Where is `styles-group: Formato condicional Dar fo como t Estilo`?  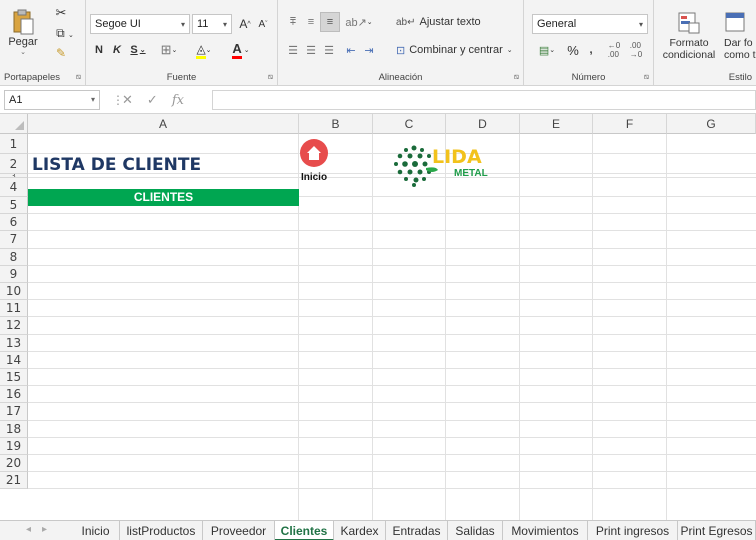
styles-group: Formato condicional Dar fo como t Estilo is located at coordinates (705, 43).